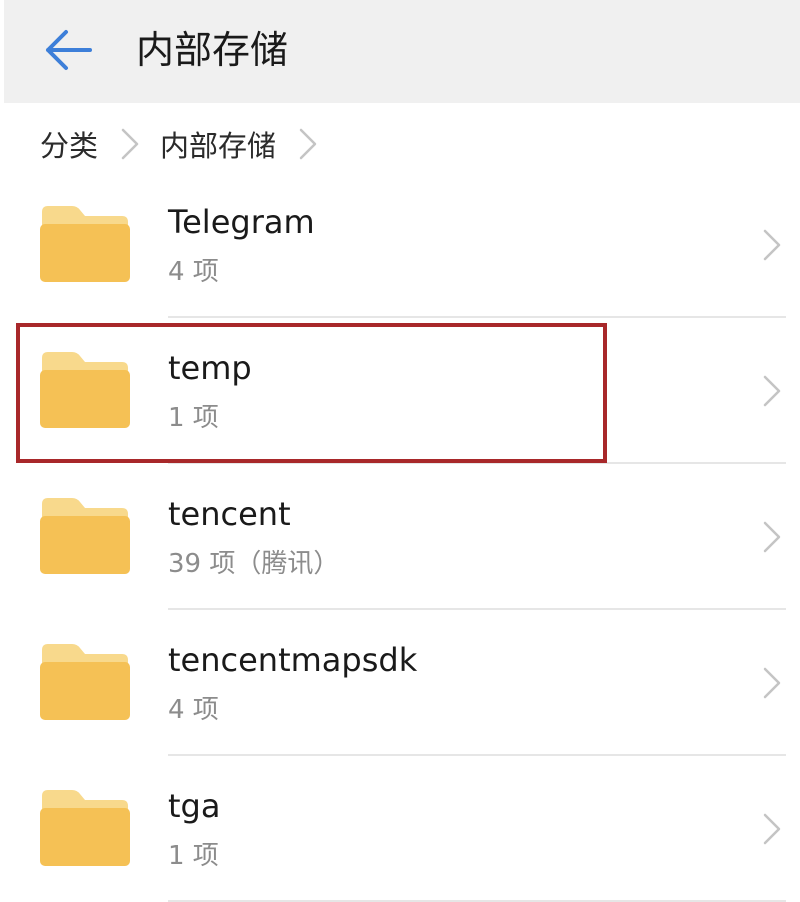 Image resolution: width=800 pixels, height=902 pixels. I want to click on back-button, so click(68, 50).